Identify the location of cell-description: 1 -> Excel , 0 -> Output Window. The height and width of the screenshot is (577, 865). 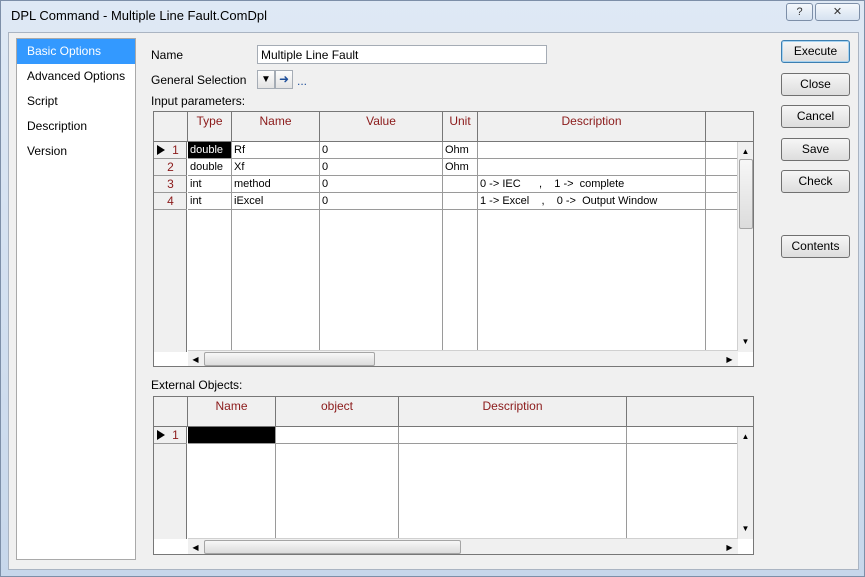
(591, 201).